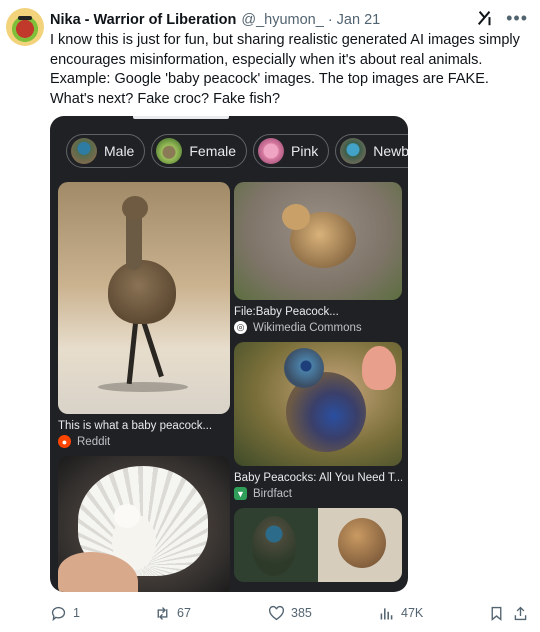  I want to click on tweet-actions: 1 67 385 47K, so click(291, 613).